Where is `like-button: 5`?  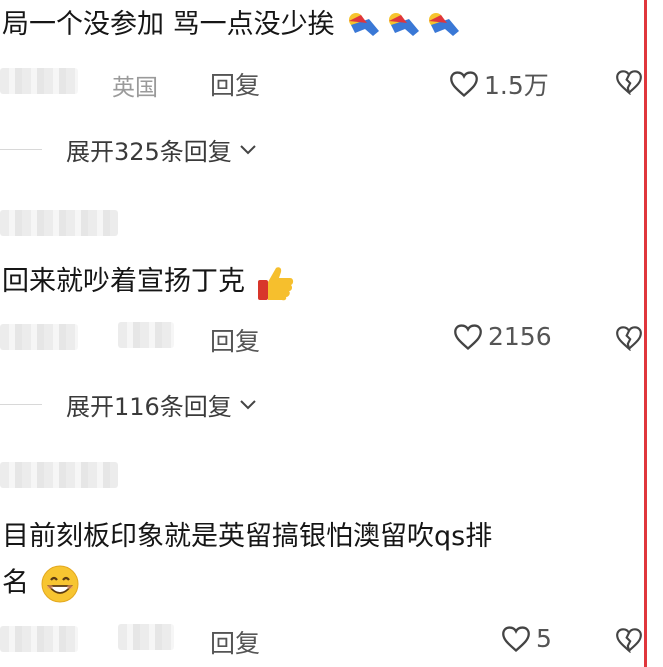 like-button: 5 is located at coordinates (526, 638).